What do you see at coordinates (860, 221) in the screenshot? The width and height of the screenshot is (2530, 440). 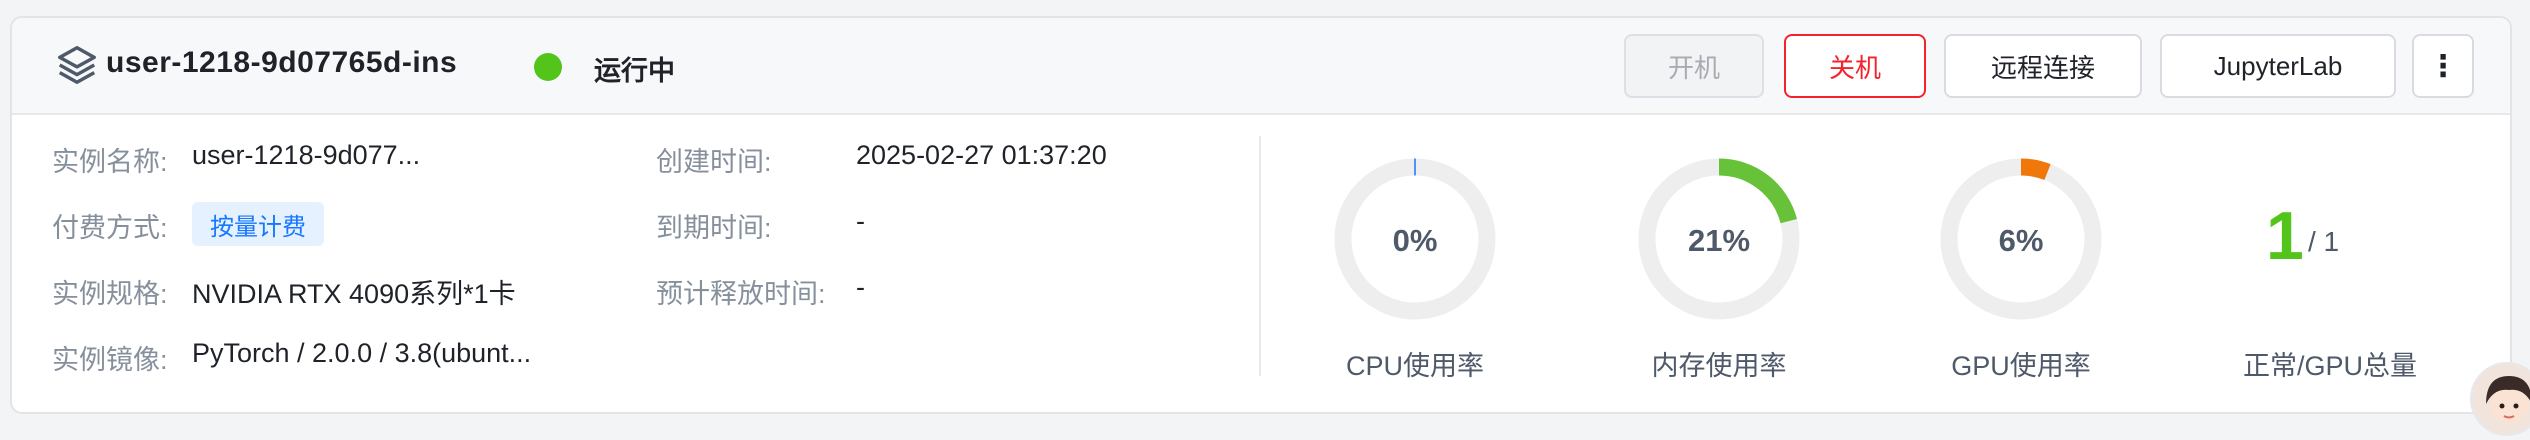 I see `expire-value: -` at bounding box center [860, 221].